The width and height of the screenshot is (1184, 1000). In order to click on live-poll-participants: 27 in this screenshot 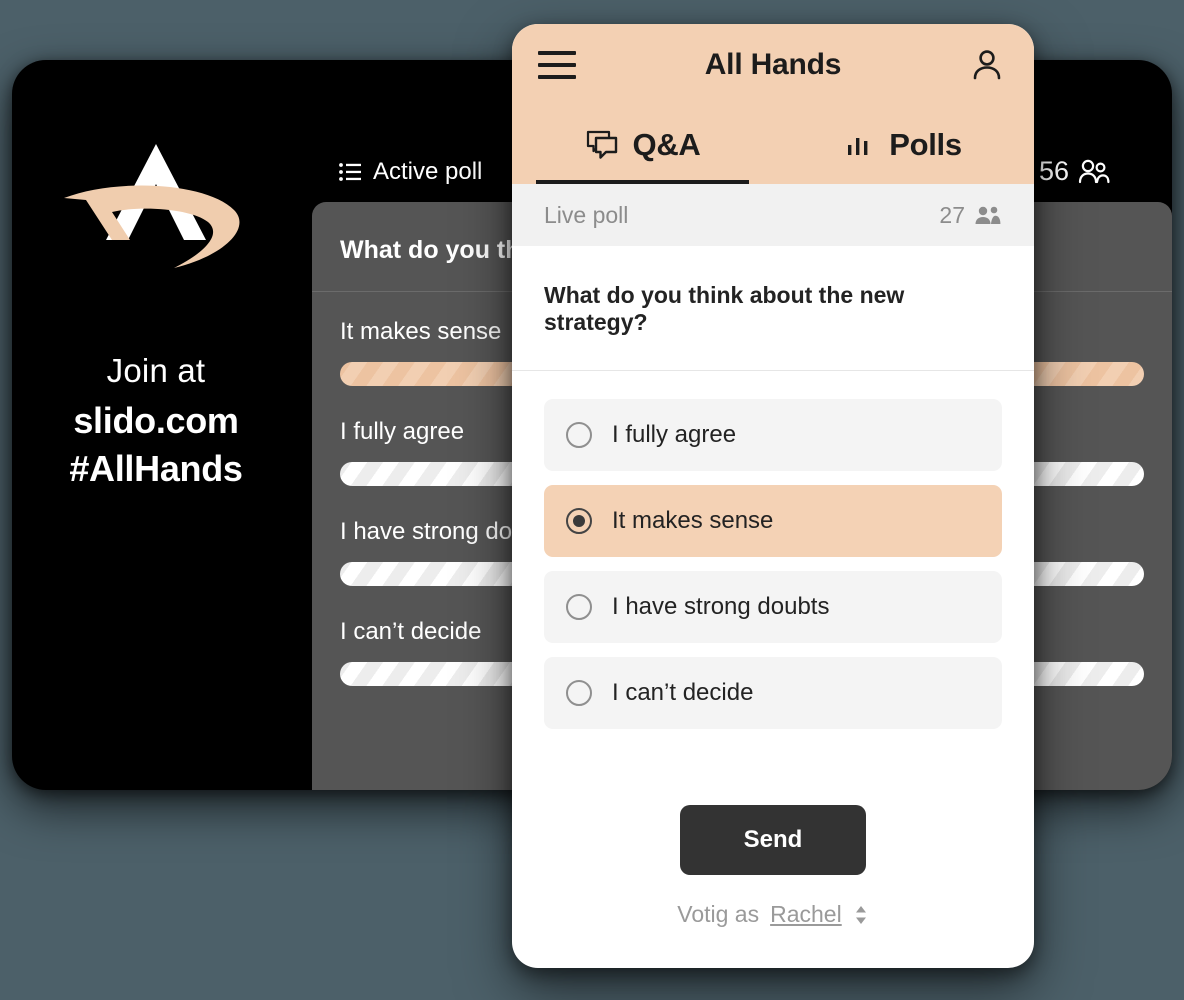, I will do `click(970, 215)`.